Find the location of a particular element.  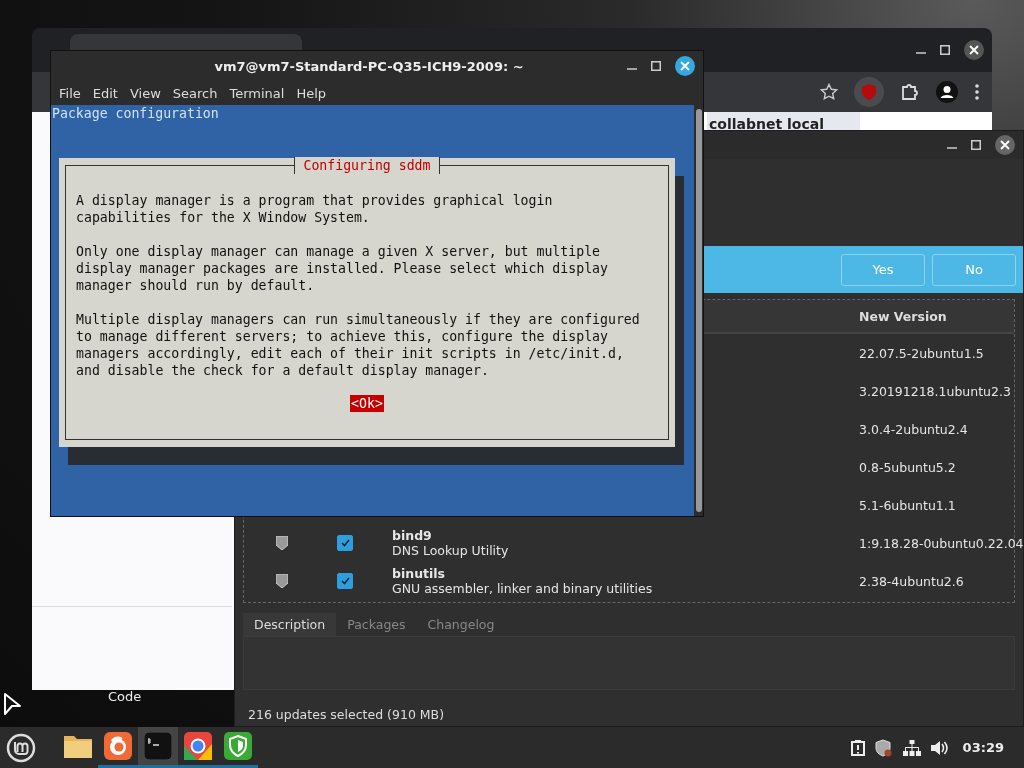

network-icon is located at coordinates (911, 747).